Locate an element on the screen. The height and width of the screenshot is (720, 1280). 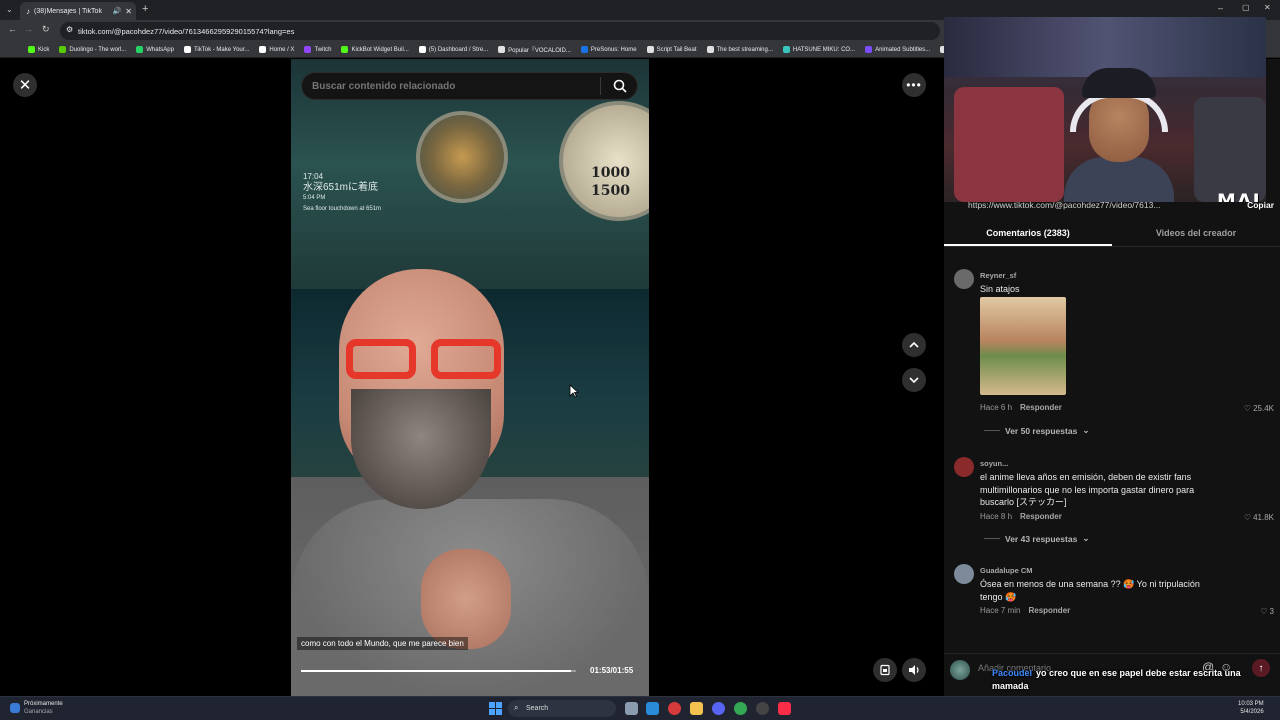
view-replies-label: Ver 50 respuestas is located at coordinates (1041, 430).